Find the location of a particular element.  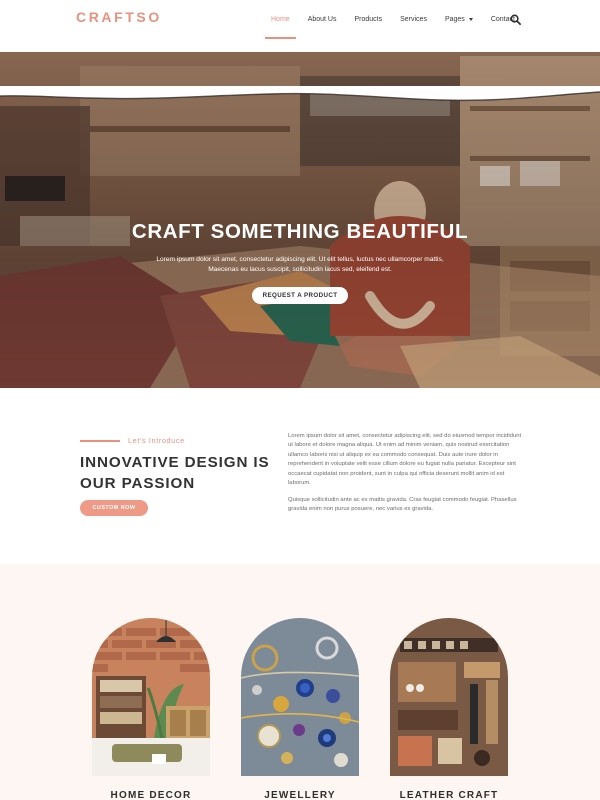

category-card-leather-craft: LEATHER CRAFT is located at coordinates (449, 709).